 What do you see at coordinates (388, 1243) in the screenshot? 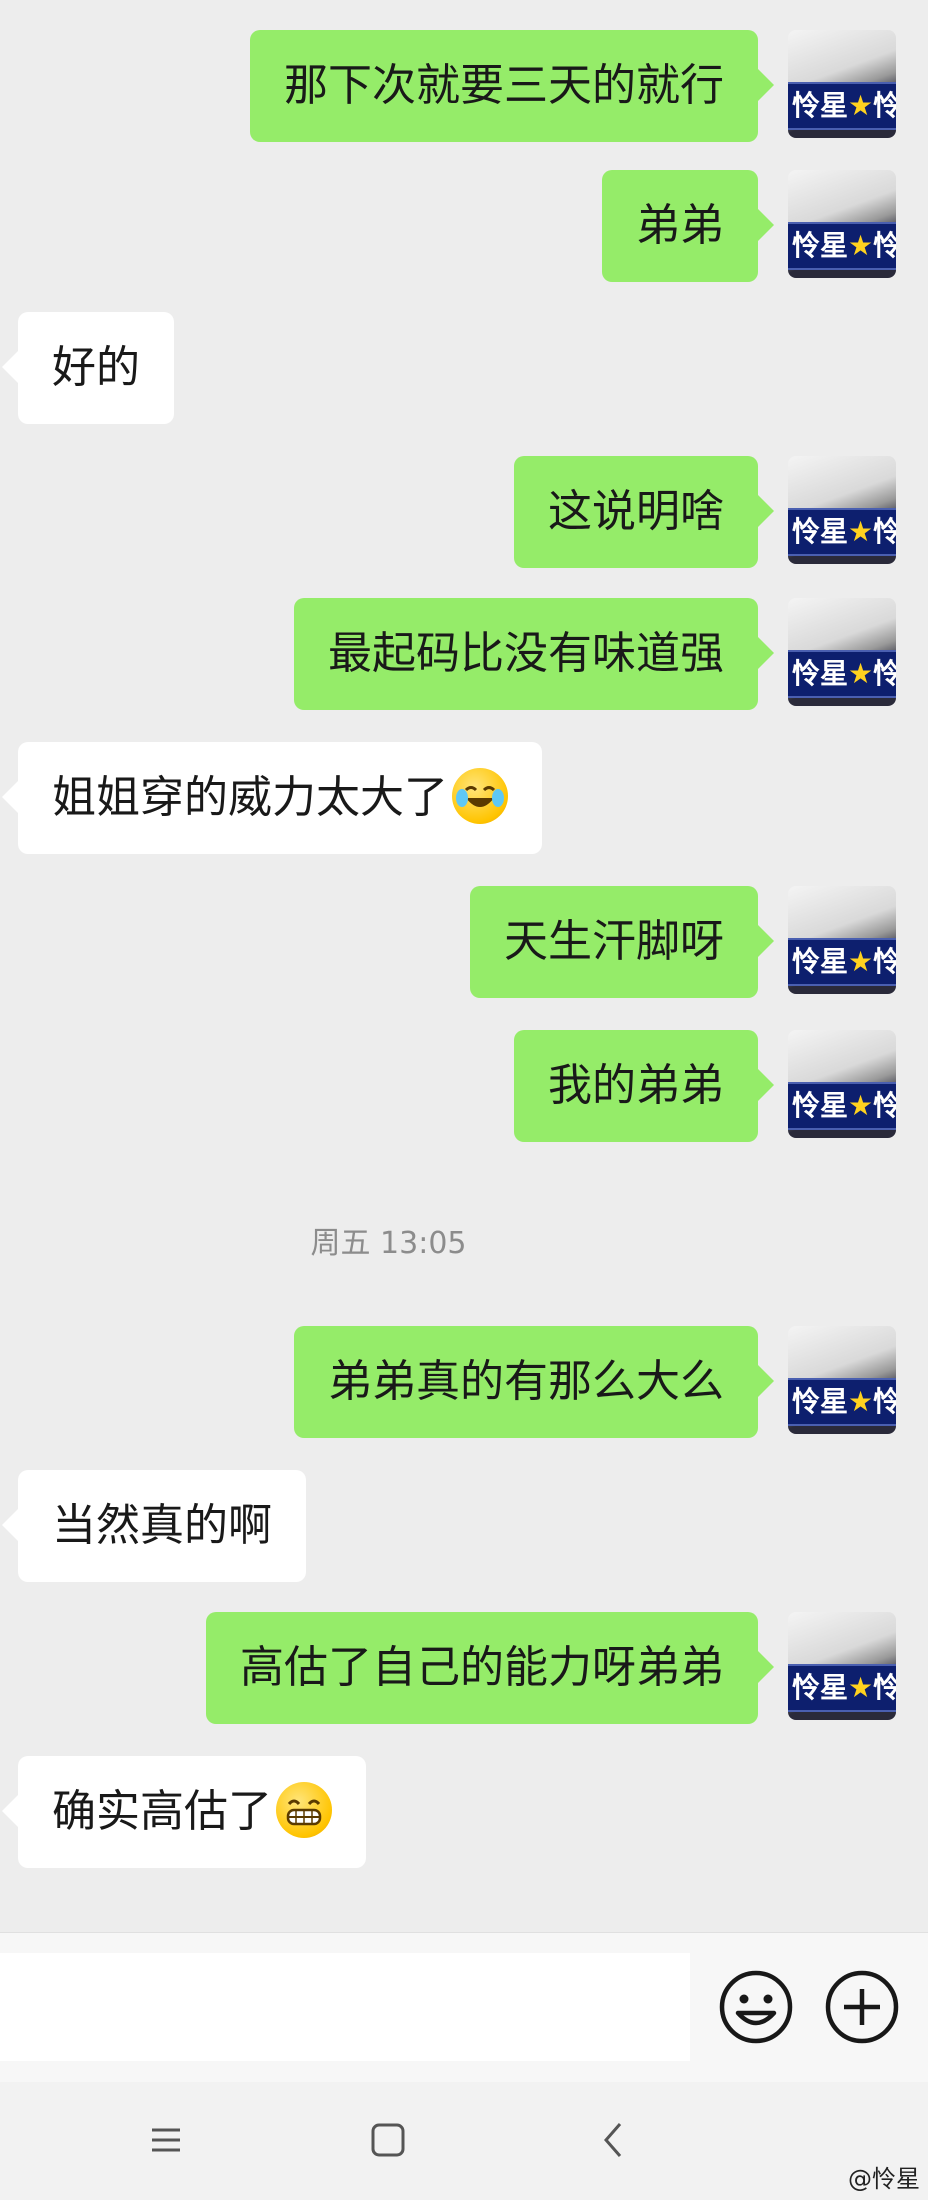
I see `timestamp: 周五 13:05` at bounding box center [388, 1243].